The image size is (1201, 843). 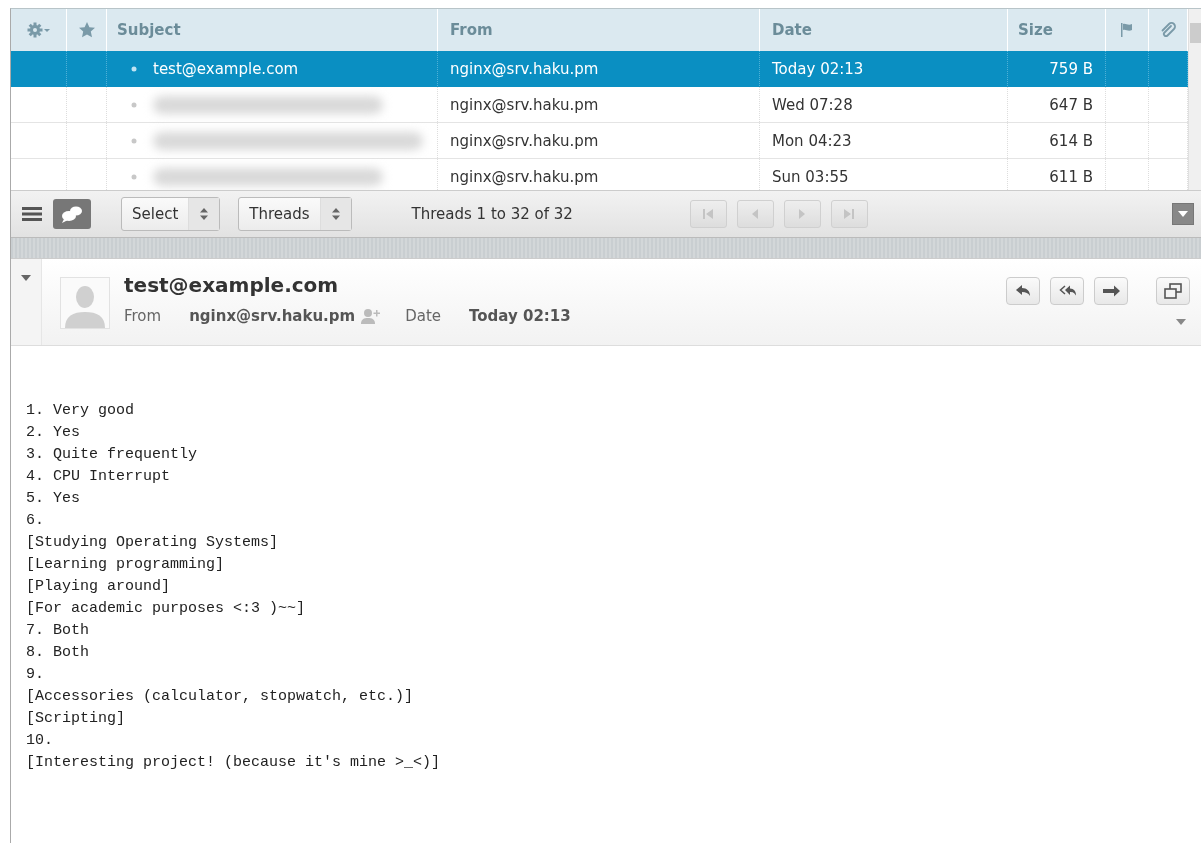 What do you see at coordinates (153, 543) in the screenshot?
I see `body-line: [Studying Operating Systems]` at bounding box center [153, 543].